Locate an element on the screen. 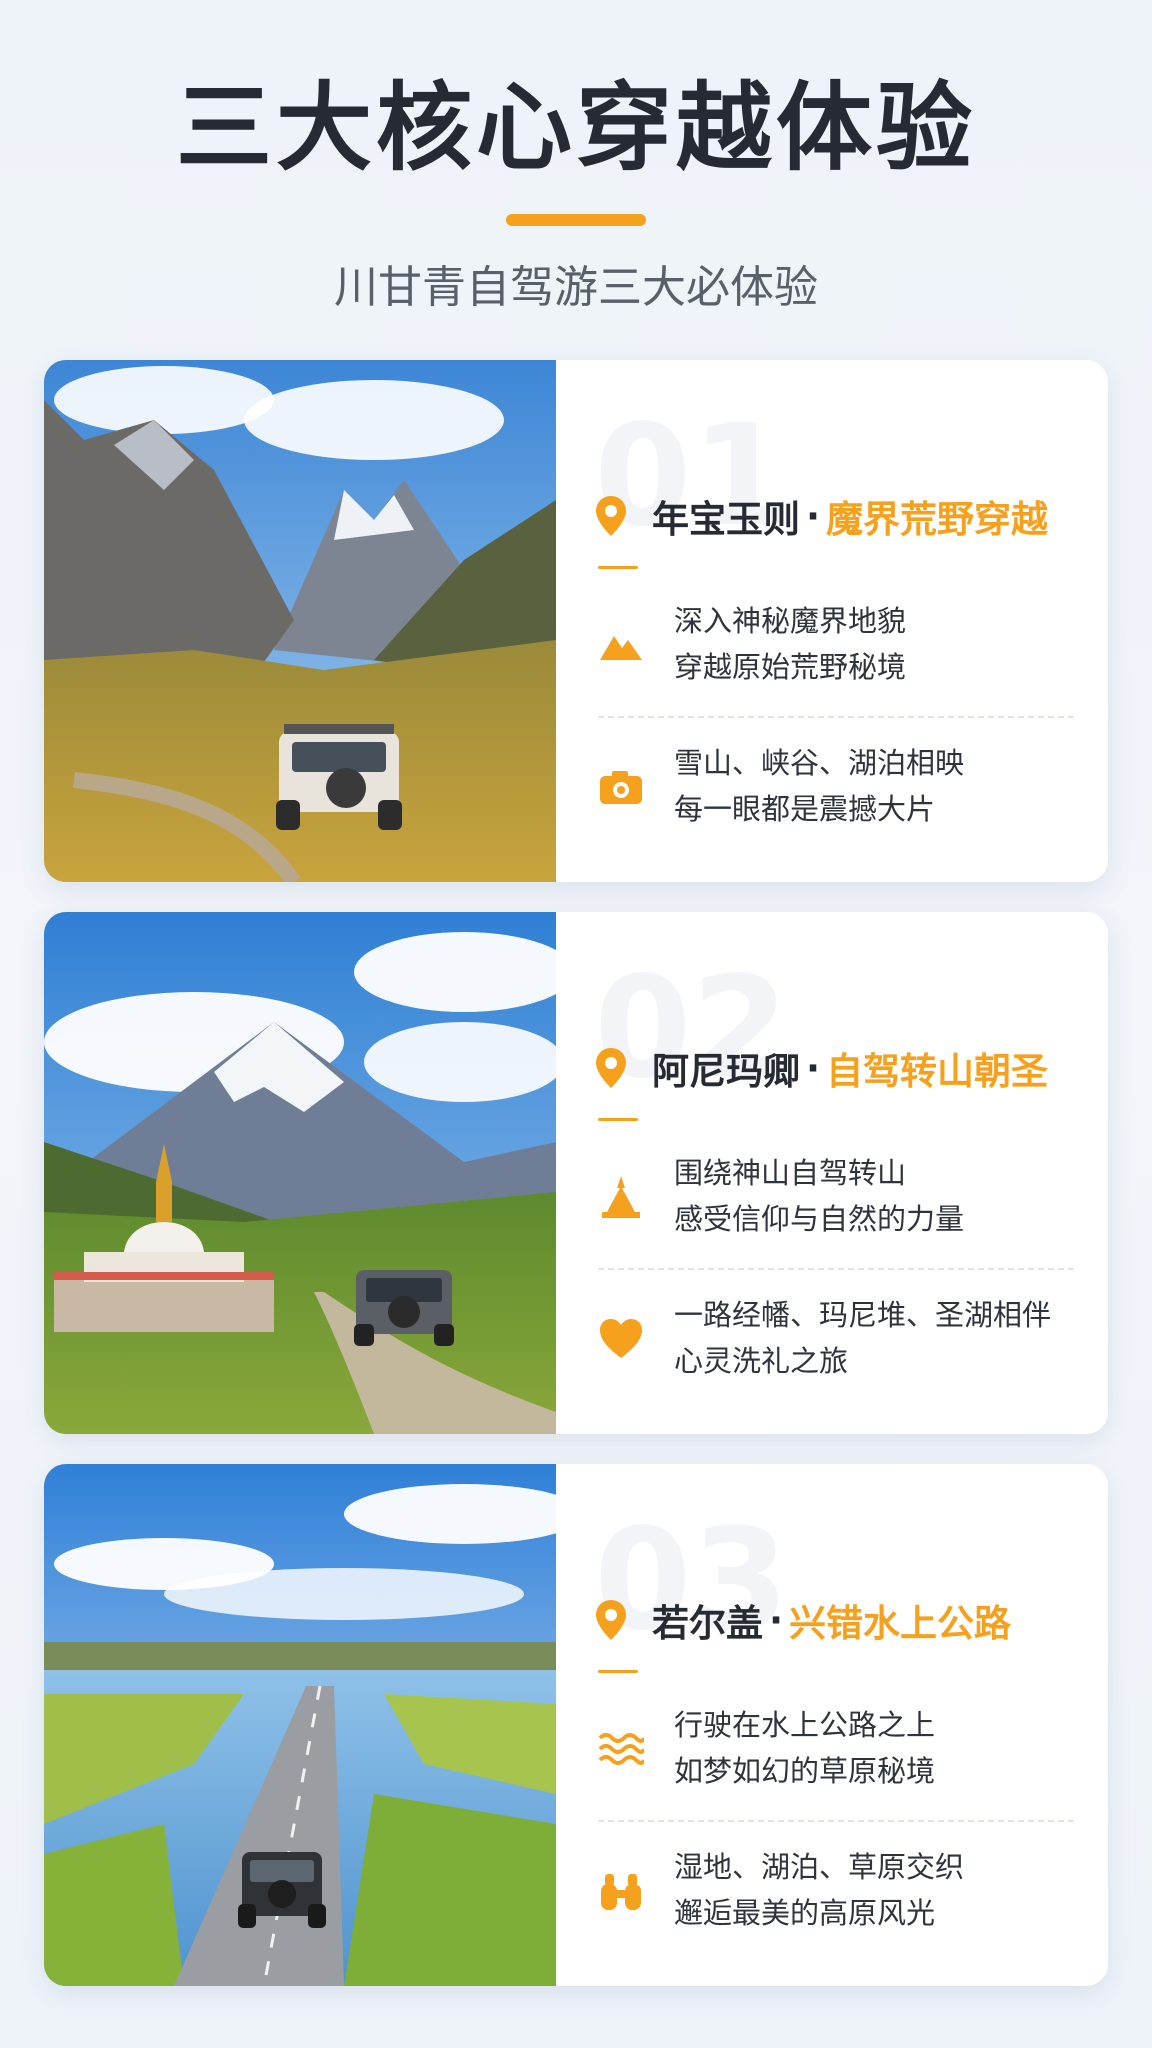 The image size is (1152, 2048). feature-item: 雪山、峡谷、湖泊相映 每一眼都是震撼大片 is located at coordinates (838, 790).